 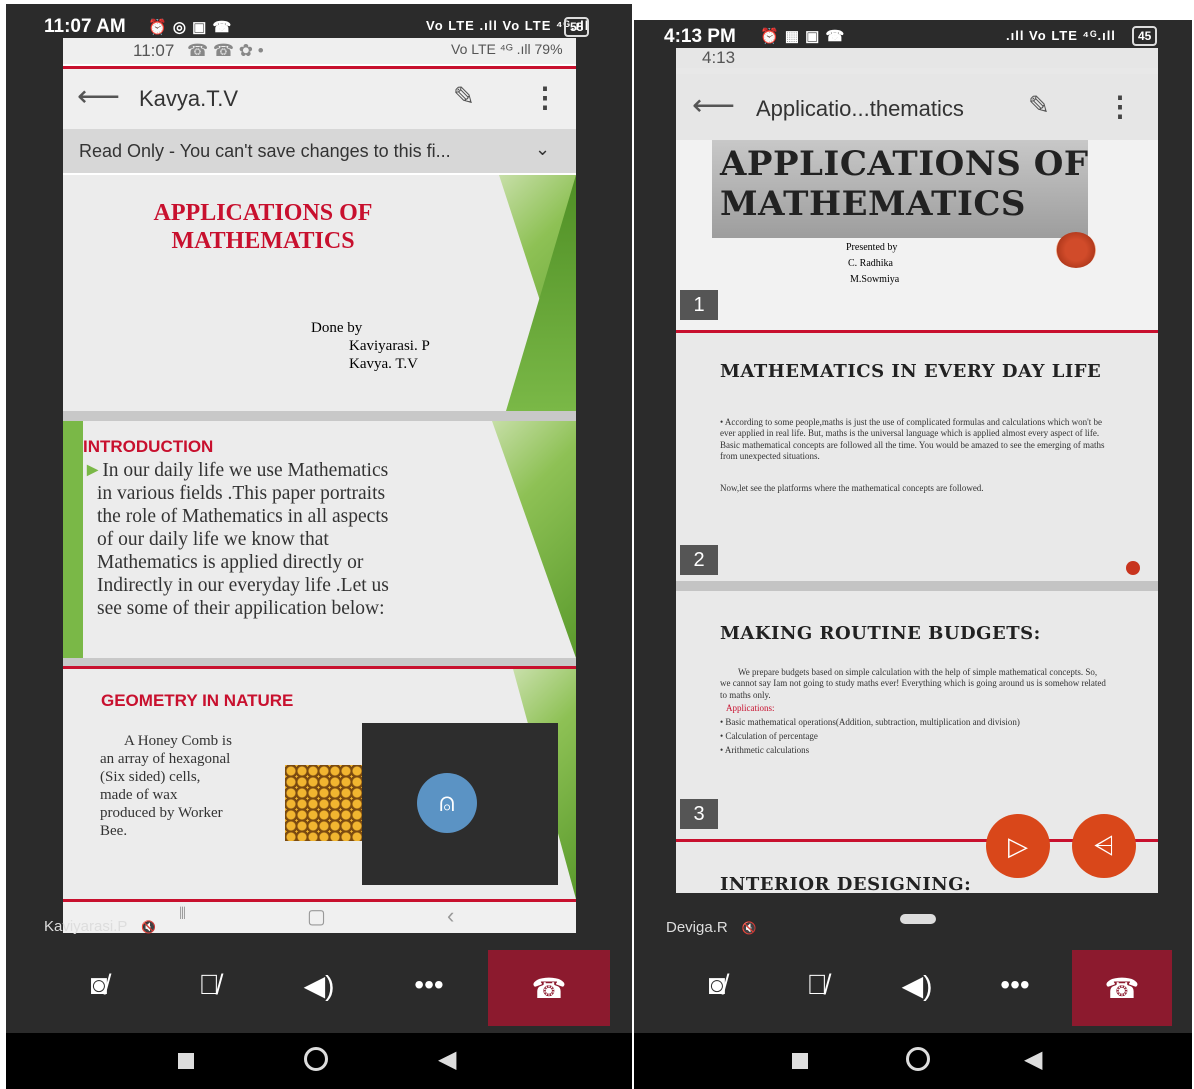 What do you see at coordinates (182, 915) in the screenshot?
I see `nav-menu-icon: ⦀` at bounding box center [182, 915].